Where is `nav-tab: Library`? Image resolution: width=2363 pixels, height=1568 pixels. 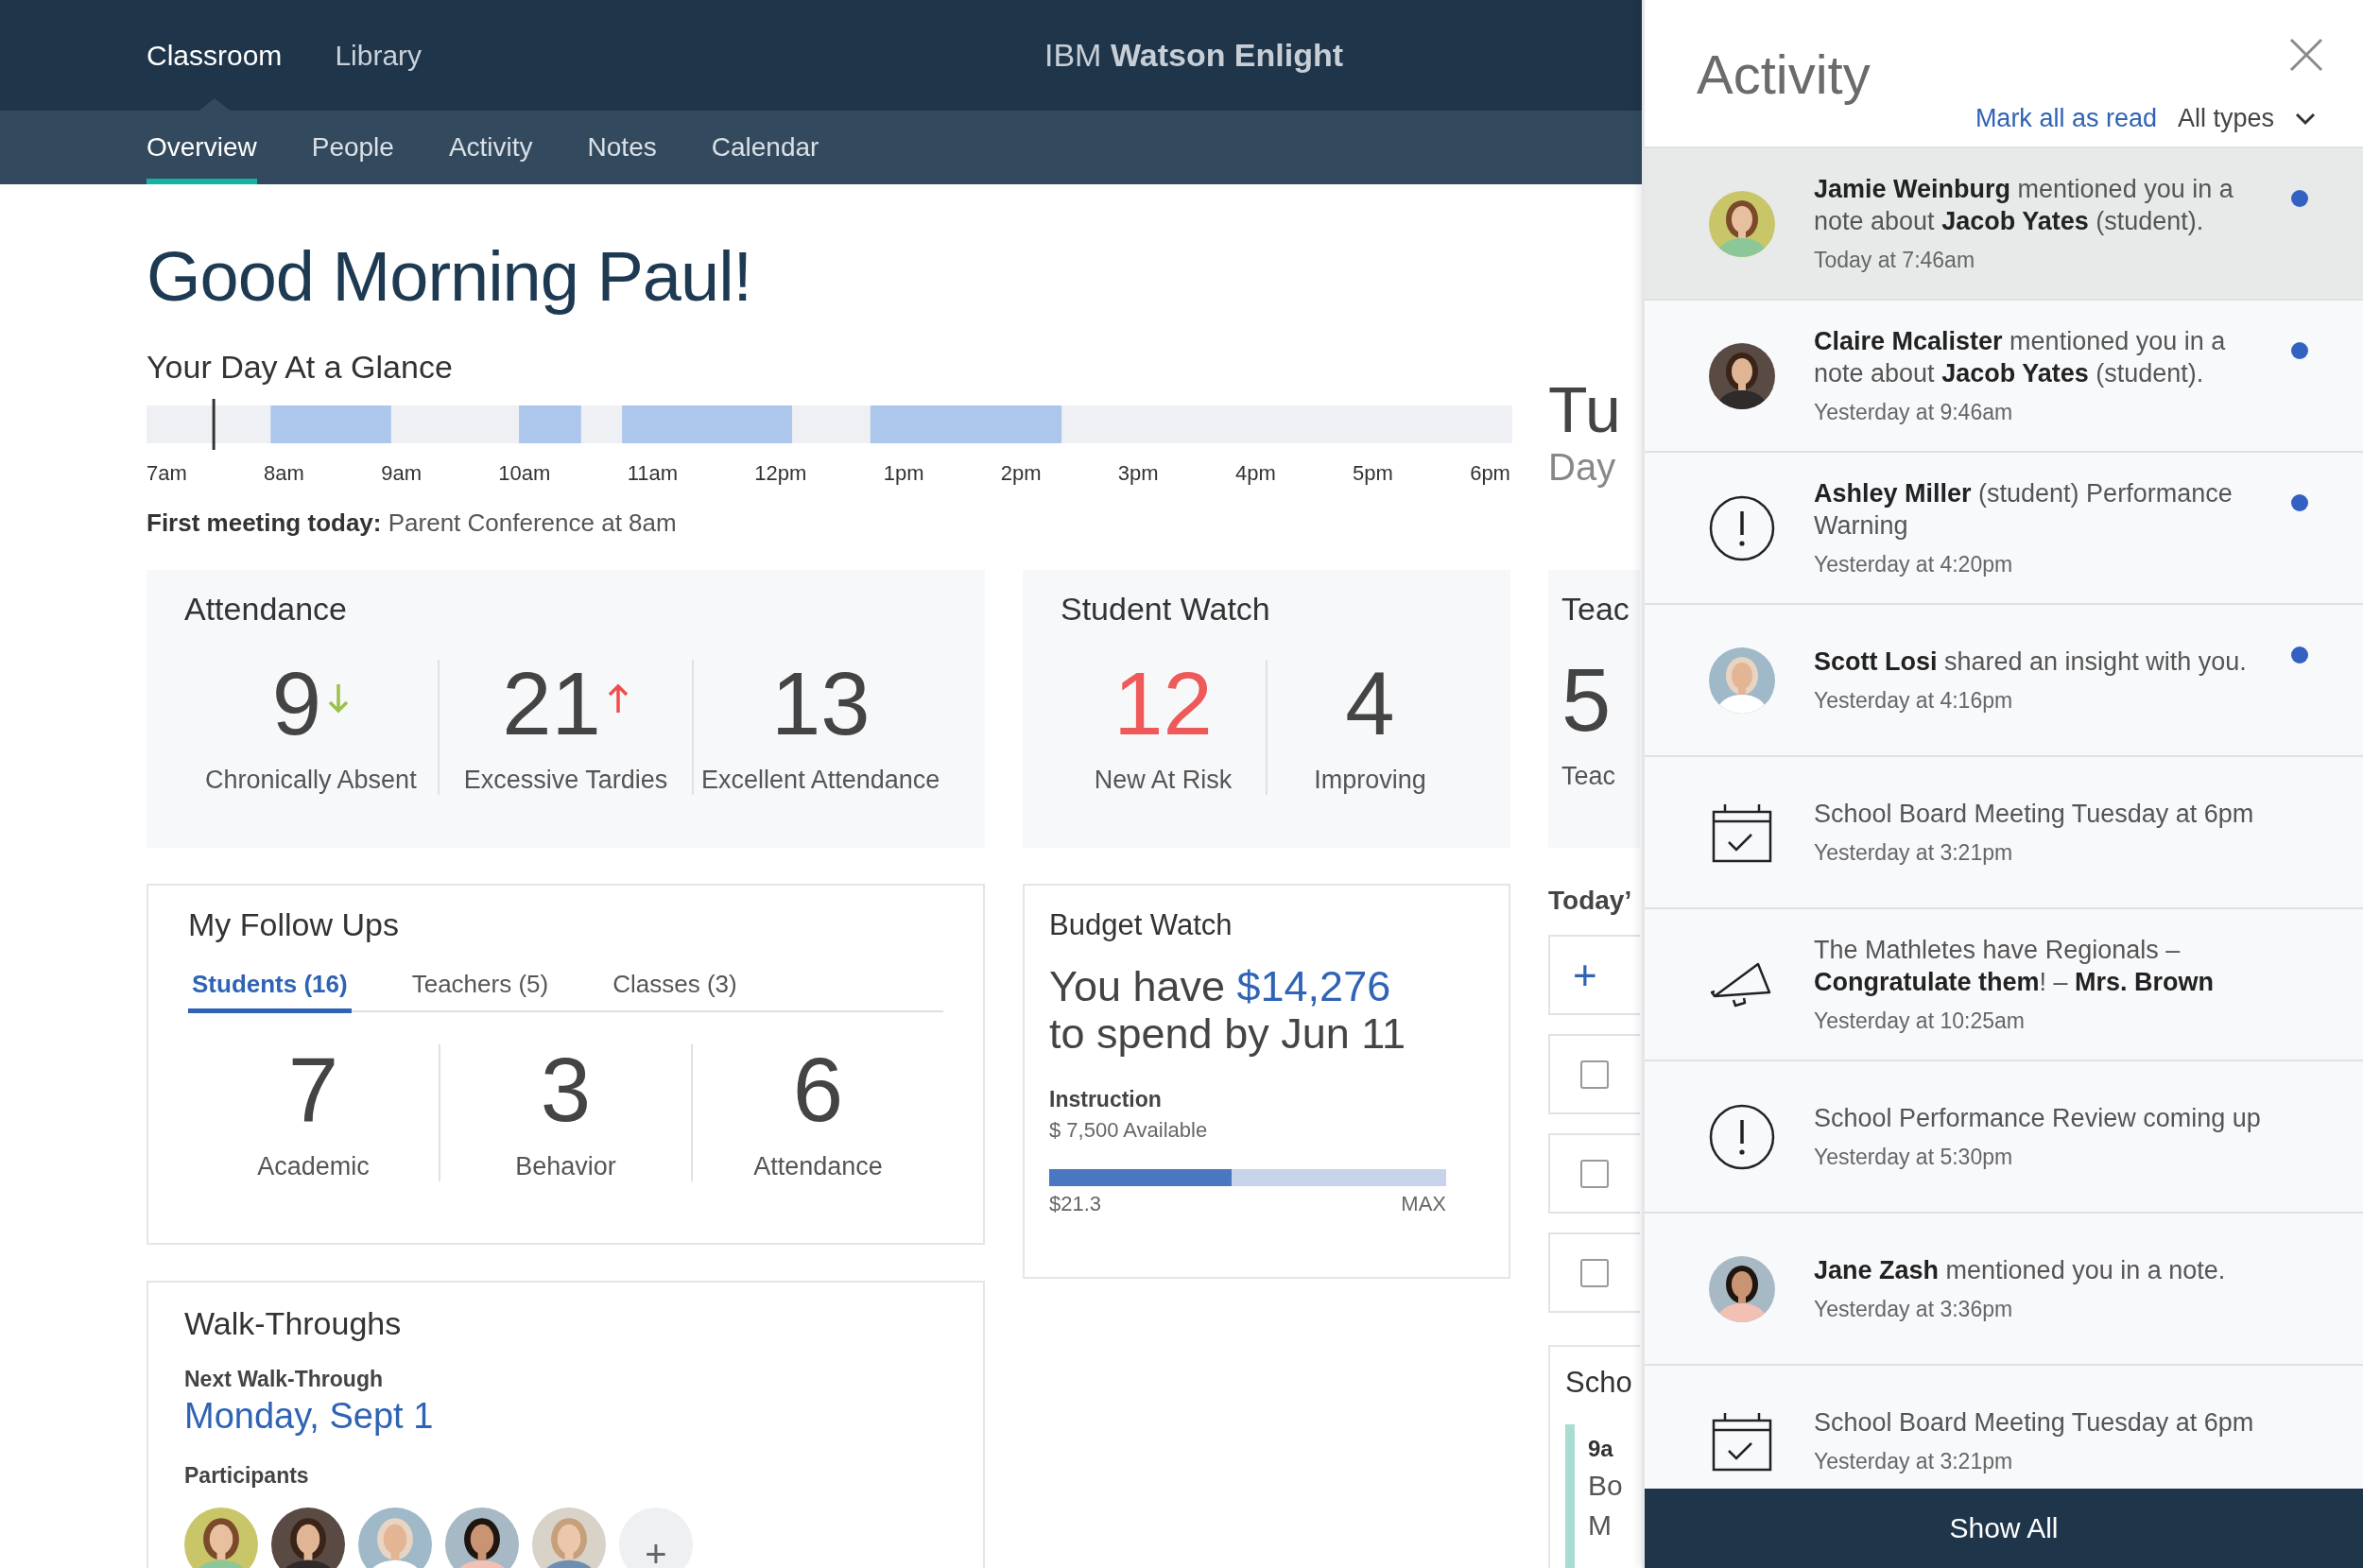 nav-tab: Library is located at coordinates (379, 55).